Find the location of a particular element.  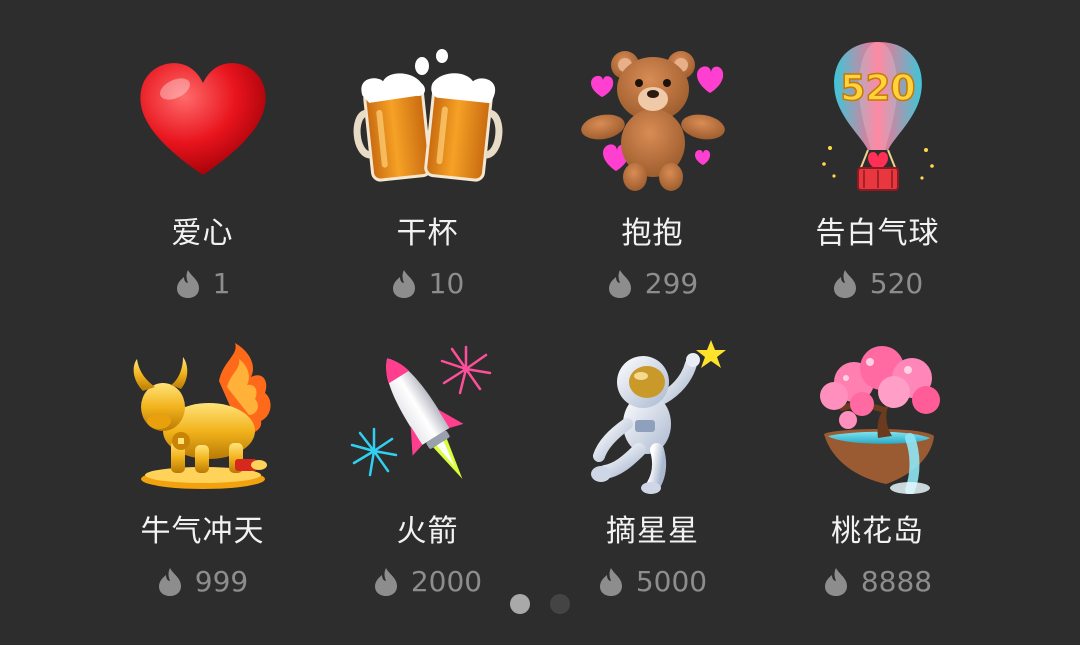

gift-item-peach-island: 桃花岛 8888 is located at coordinates (877, 477).